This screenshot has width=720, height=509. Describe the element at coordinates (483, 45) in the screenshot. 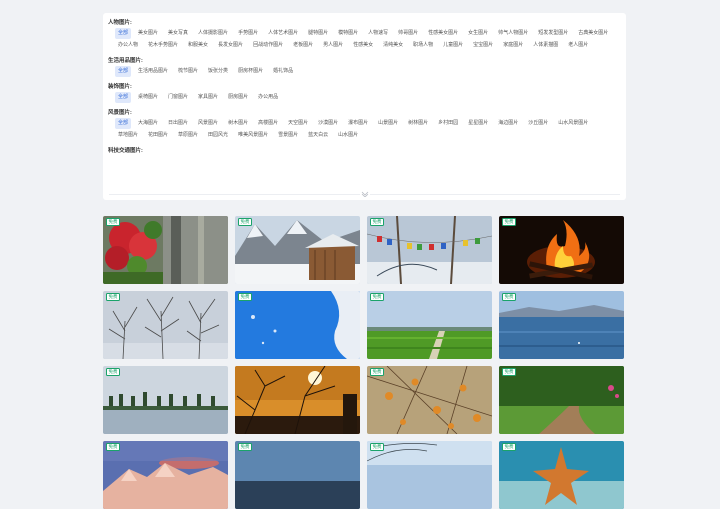

I see `category-tag: 宝宝图片` at that location.